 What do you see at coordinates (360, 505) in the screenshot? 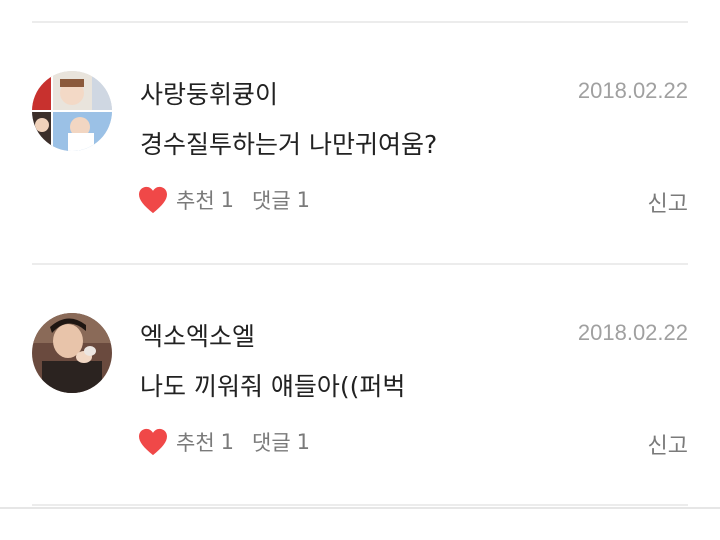
I see `divider-bottom-inset` at bounding box center [360, 505].